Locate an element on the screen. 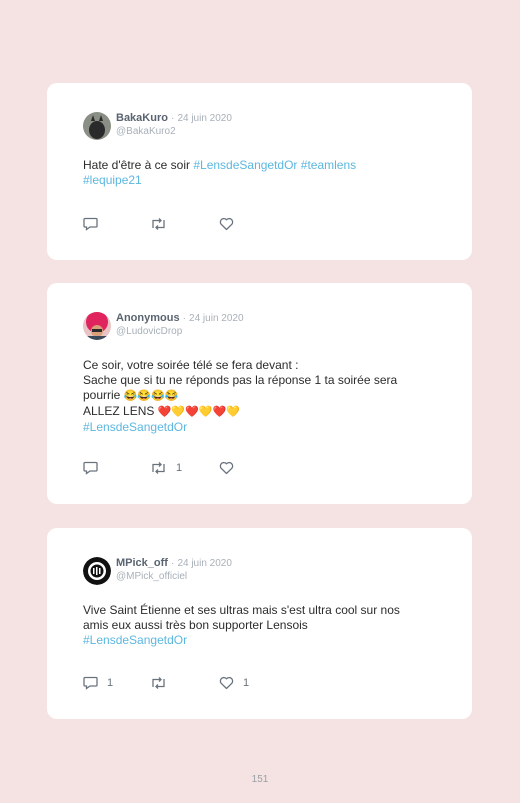 The image size is (520, 803). tweet-actions: 1 is located at coordinates (183, 468).